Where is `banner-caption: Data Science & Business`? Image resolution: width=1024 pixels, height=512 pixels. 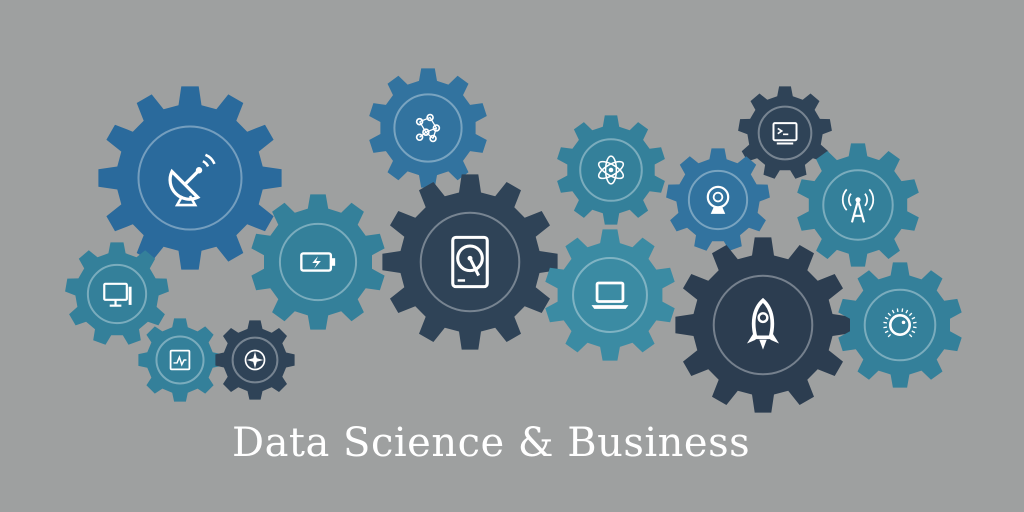 banner-caption: Data Science & Business is located at coordinates (491, 443).